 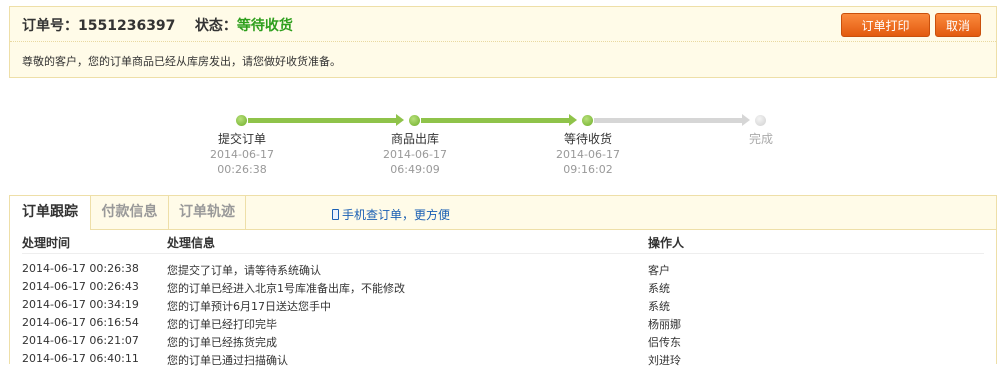 What do you see at coordinates (222, 324) in the screenshot?
I see `cell-info: 您的订单已经打印完毕` at bounding box center [222, 324].